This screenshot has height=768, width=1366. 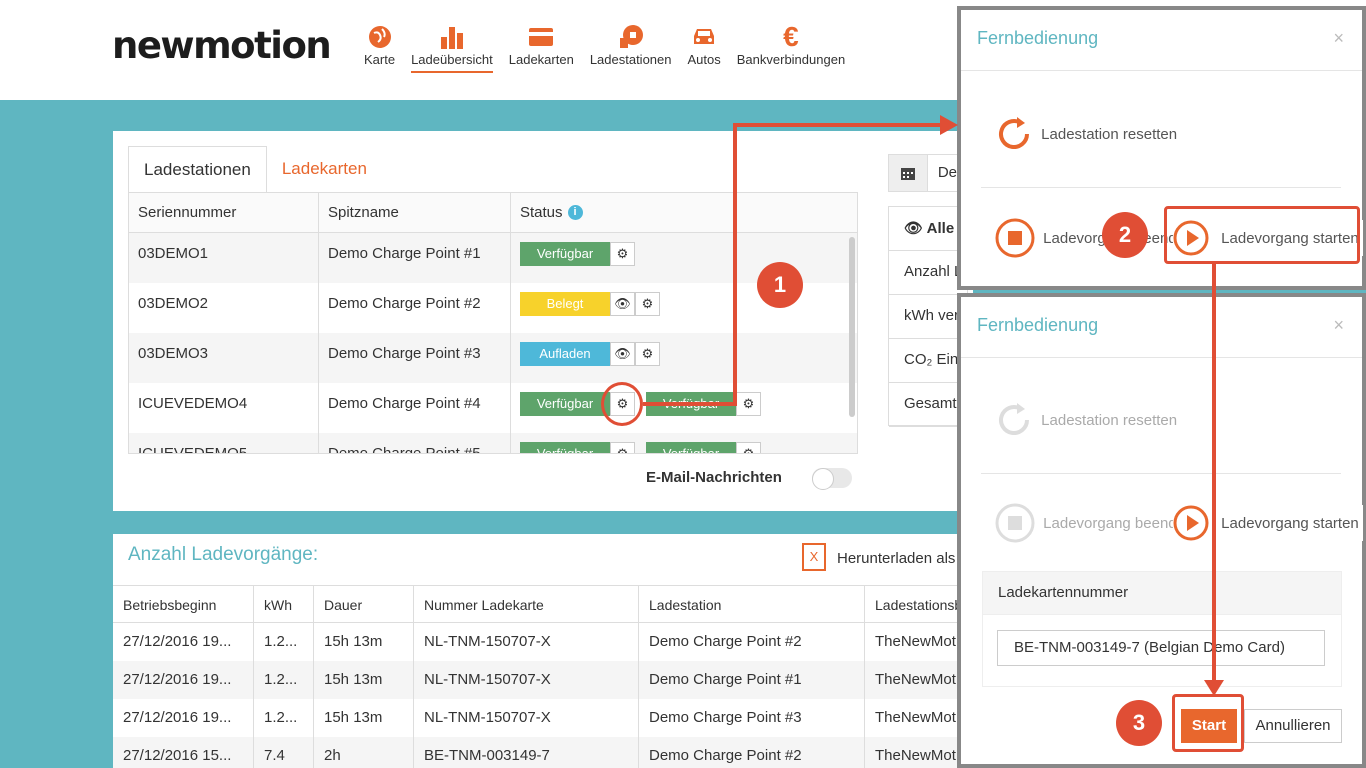 I want to click on stop-icon, so click(x=1015, y=523).